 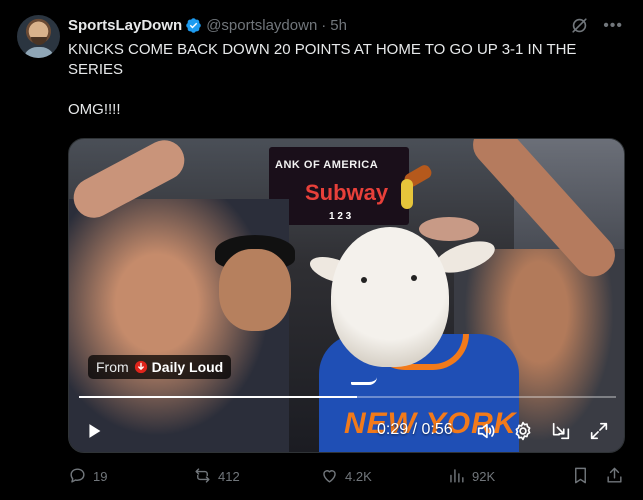 I want to click on avatar-shirt, so click(x=39, y=52).